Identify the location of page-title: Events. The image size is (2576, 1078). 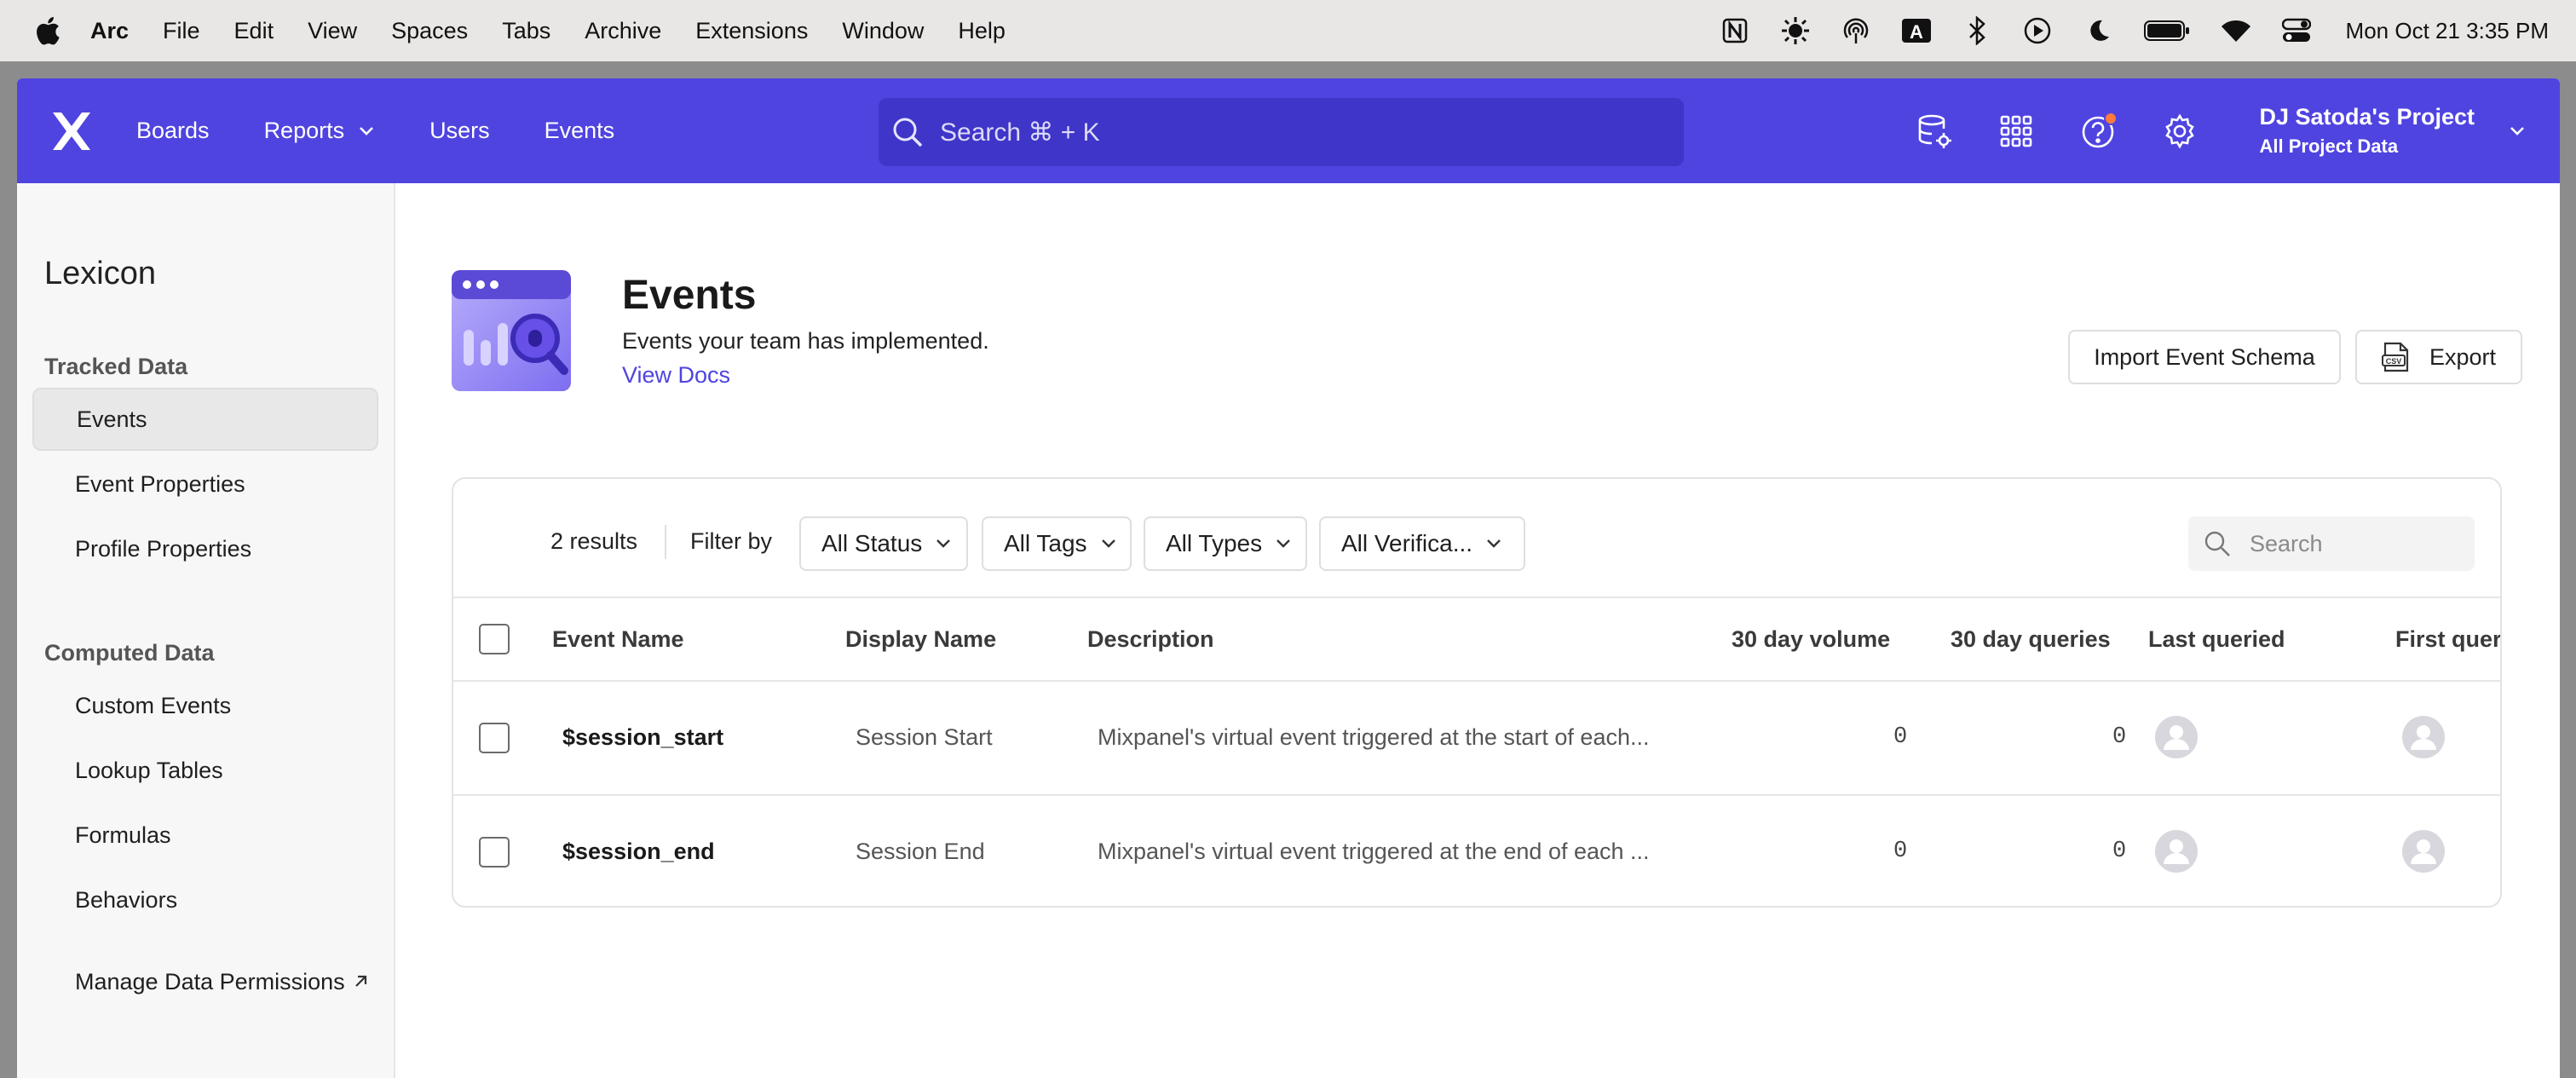
(689, 295).